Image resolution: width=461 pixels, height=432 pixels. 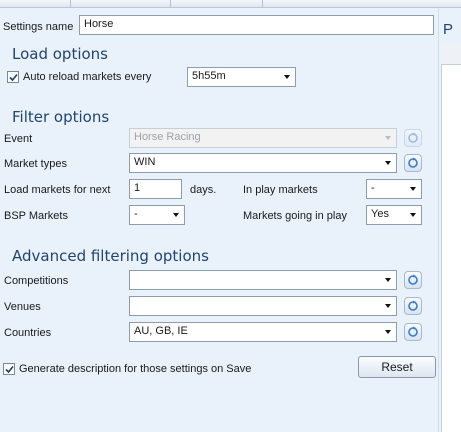 I want to click on reset-button: Reset, so click(x=397, y=367).